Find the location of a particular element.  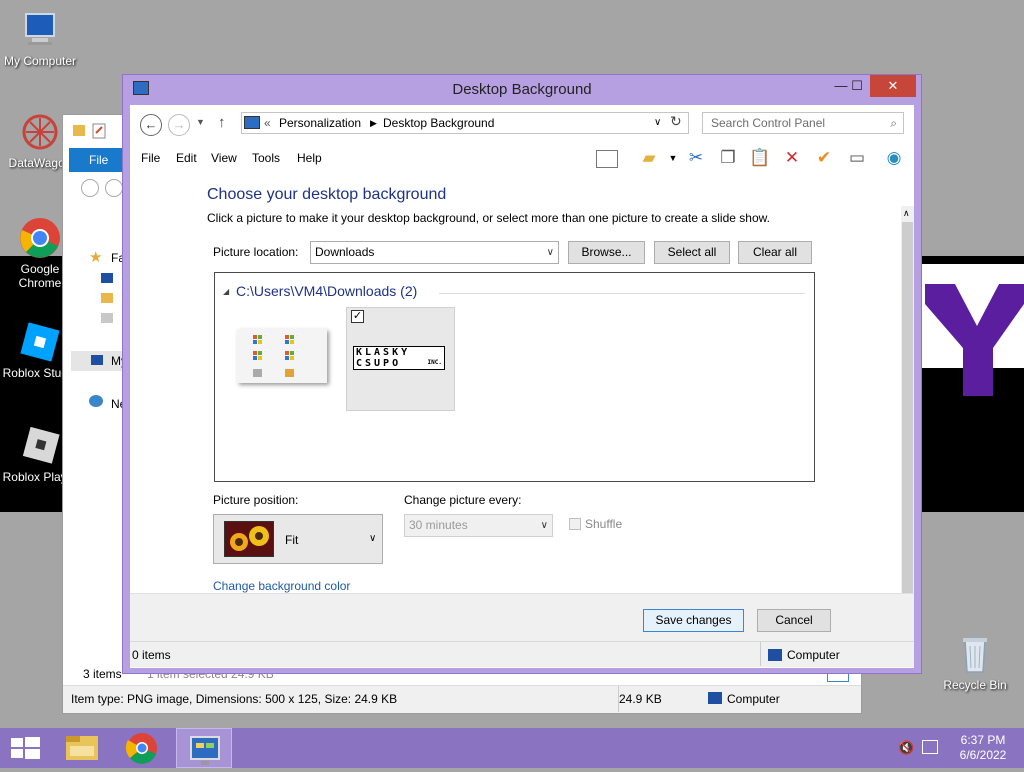

wallpaper-thumbnail-2: ✓ KLASKY CSUPO INC. is located at coordinates (400, 359).